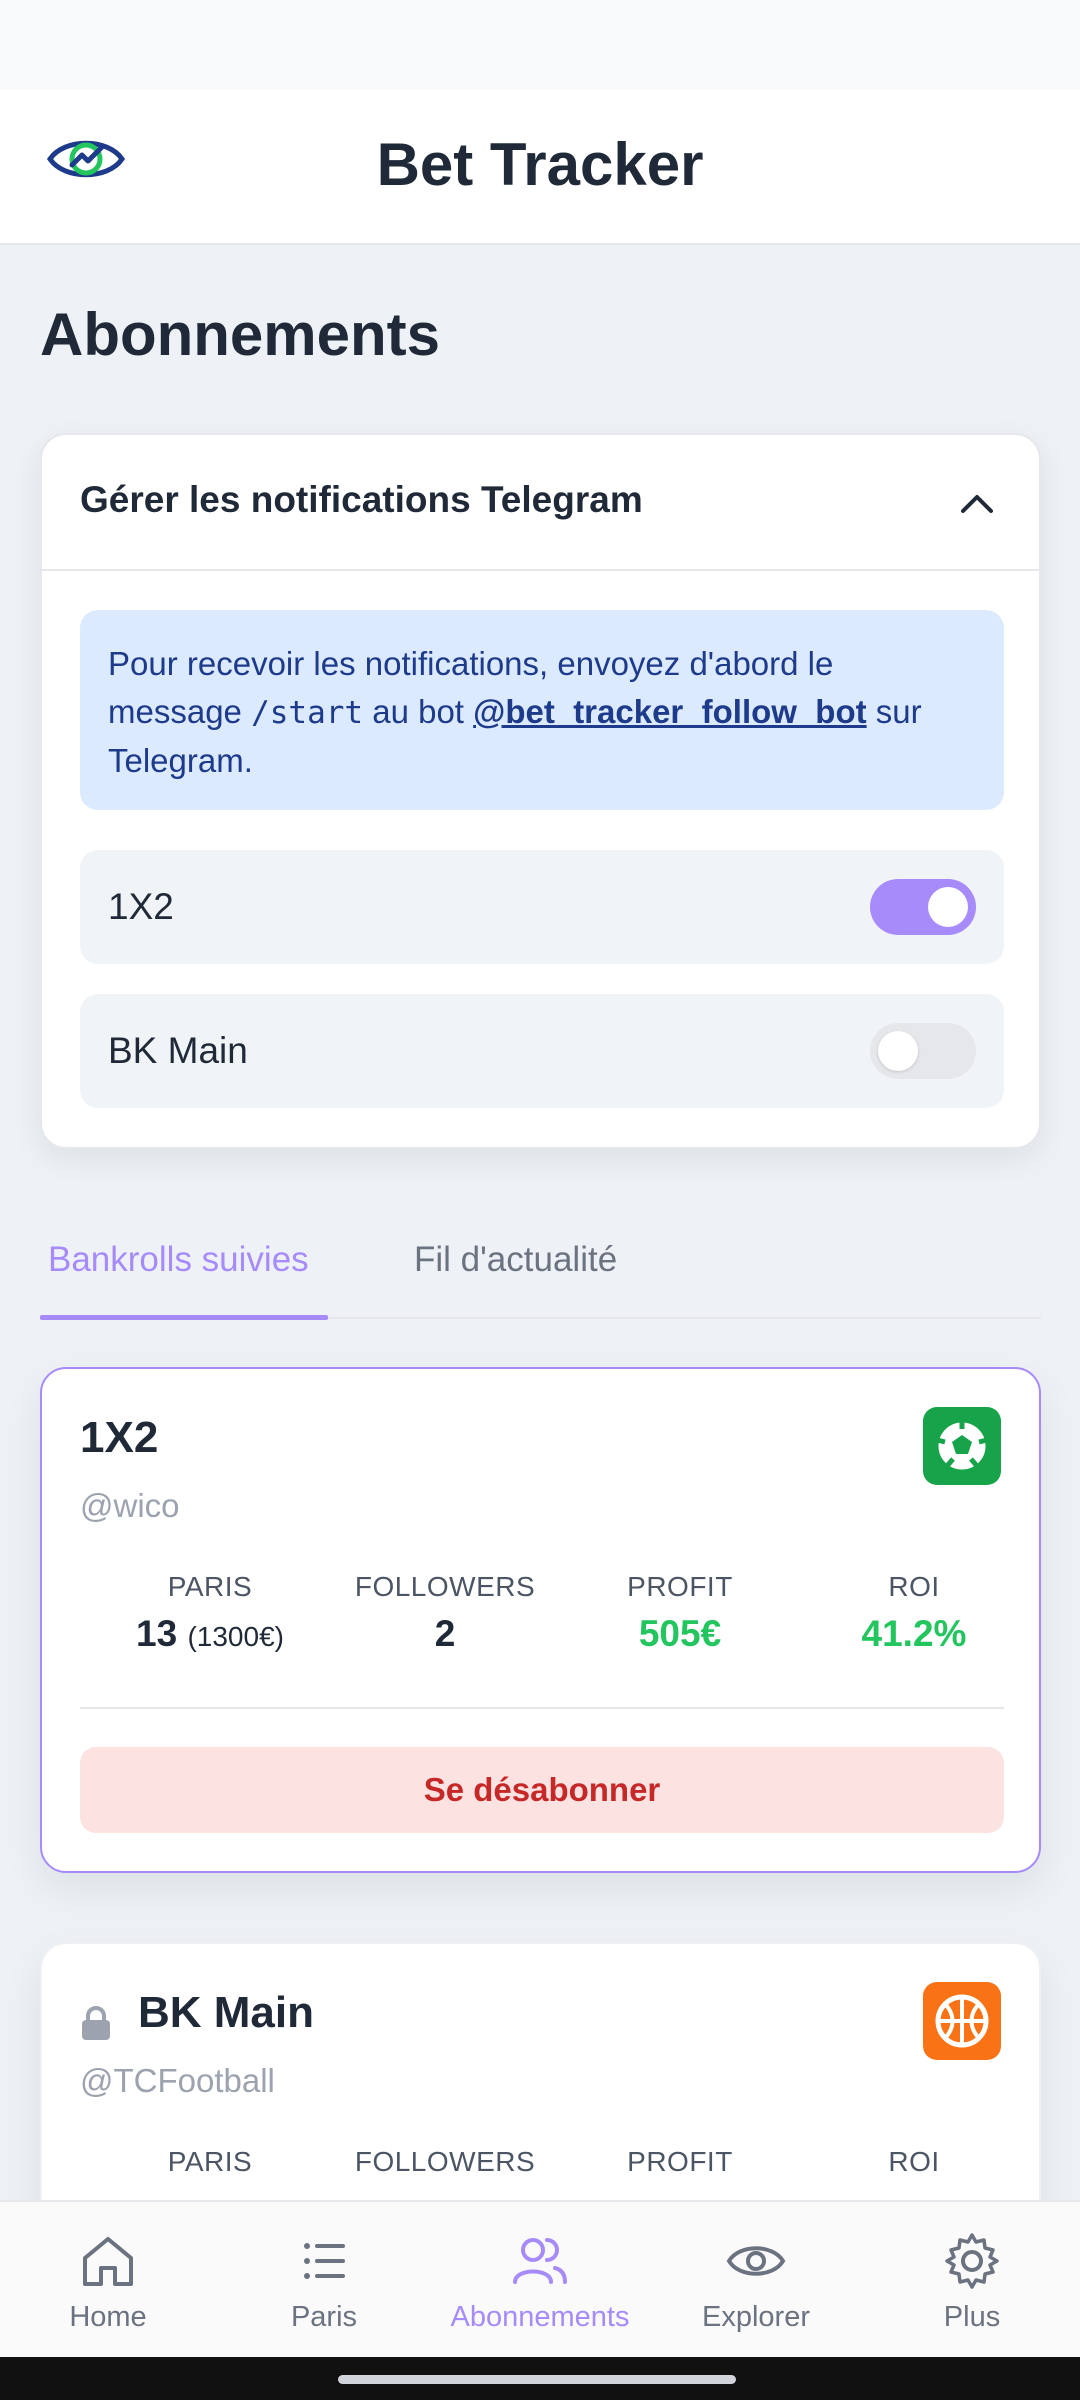  What do you see at coordinates (324, 2282) in the screenshot?
I see `nav-paris: Paris` at bounding box center [324, 2282].